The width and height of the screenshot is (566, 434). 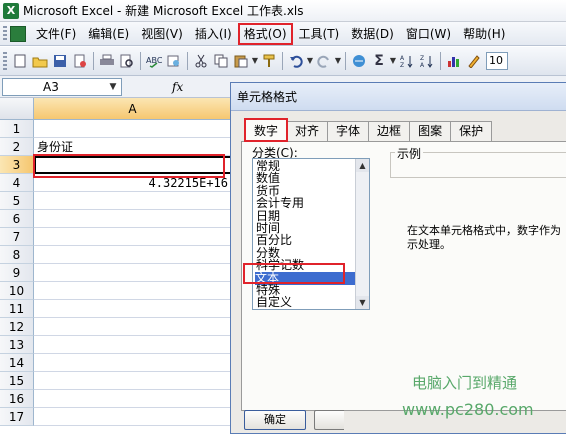 What do you see at coordinates (471, 131) in the screenshot?
I see `tab-protection: 保护` at bounding box center [471, 131].